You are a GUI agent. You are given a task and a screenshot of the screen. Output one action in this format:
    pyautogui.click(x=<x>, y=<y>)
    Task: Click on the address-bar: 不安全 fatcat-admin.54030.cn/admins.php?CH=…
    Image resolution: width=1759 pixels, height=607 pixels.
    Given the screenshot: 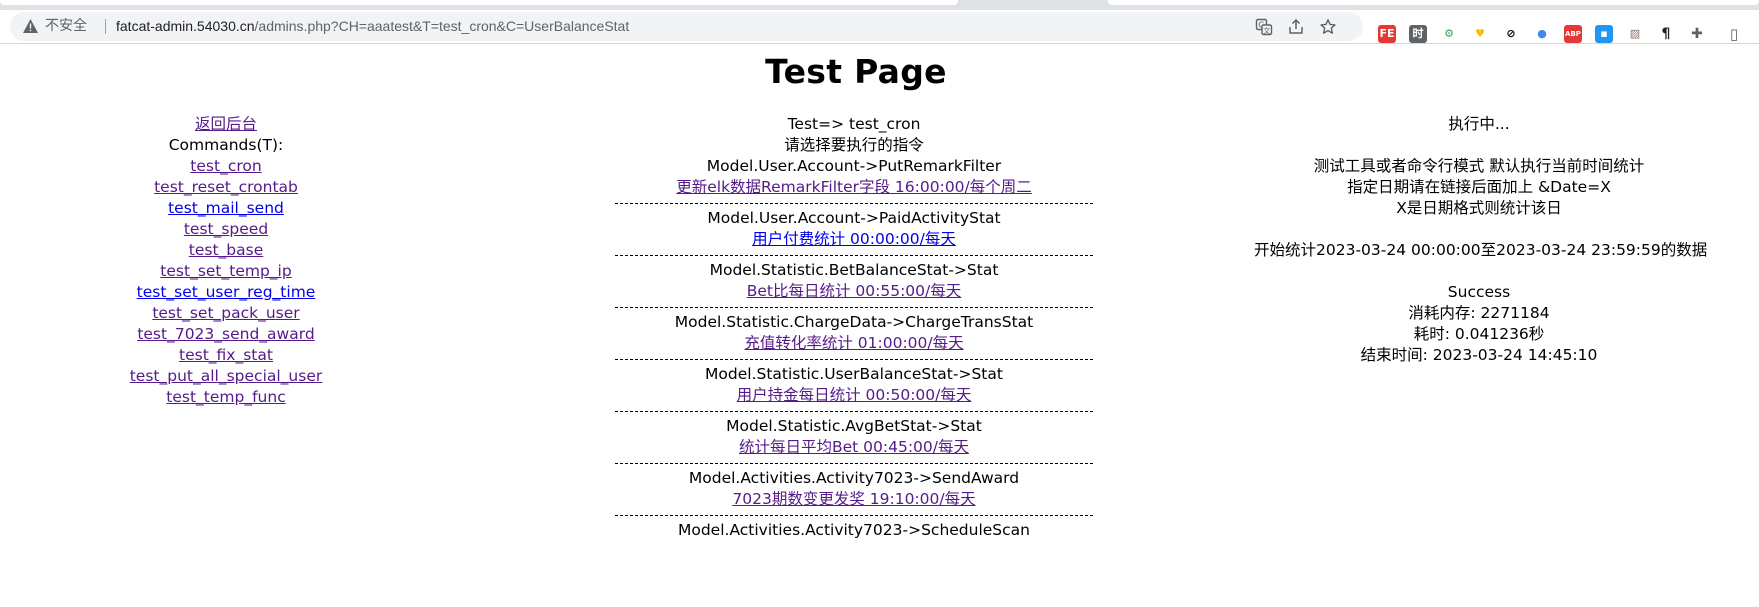 What is the action you would take?
    pyautogui.click(x=686, y=26)
    